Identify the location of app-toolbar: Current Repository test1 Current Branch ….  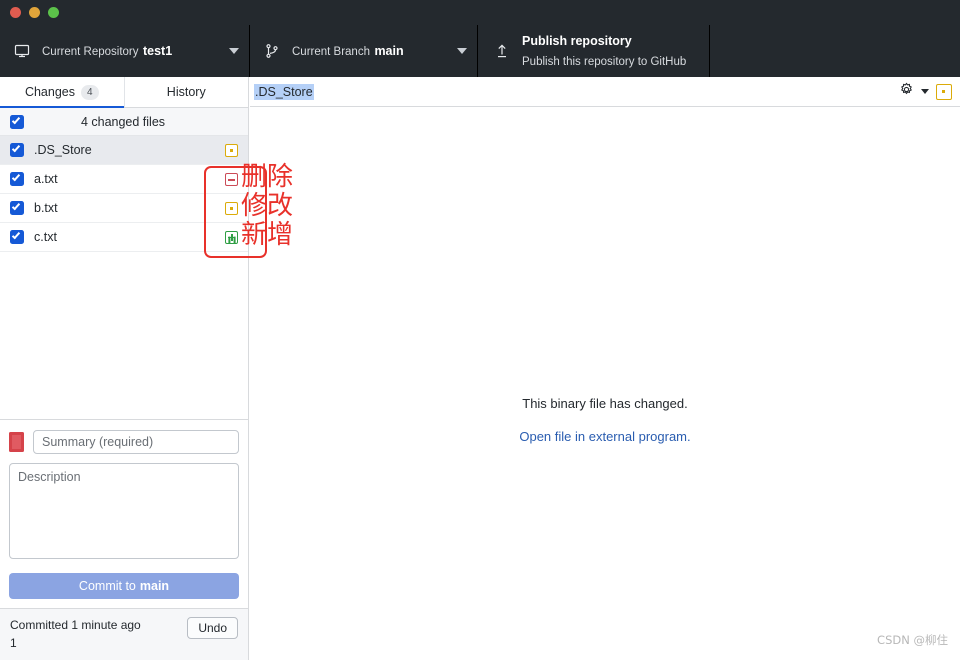
(480, 51).